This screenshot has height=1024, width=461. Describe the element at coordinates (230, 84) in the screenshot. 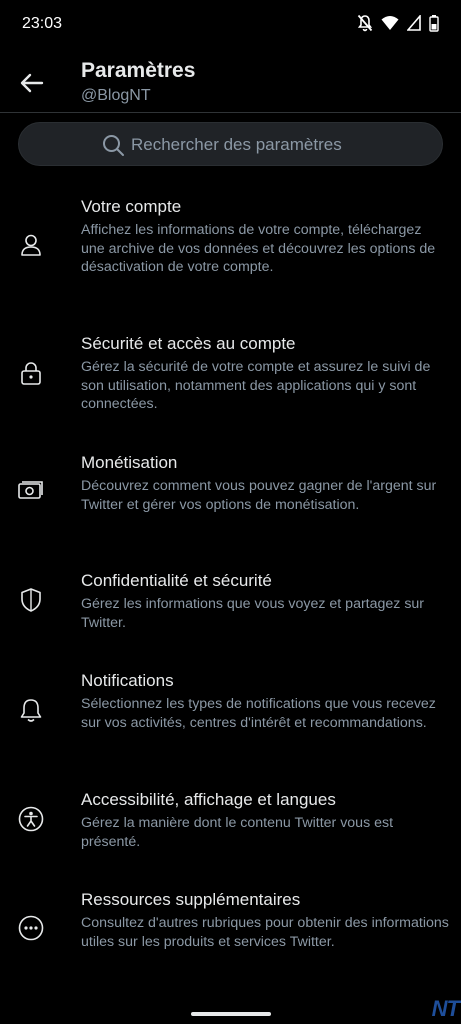

I see `header: Paramètres @BlogNT` at that location.